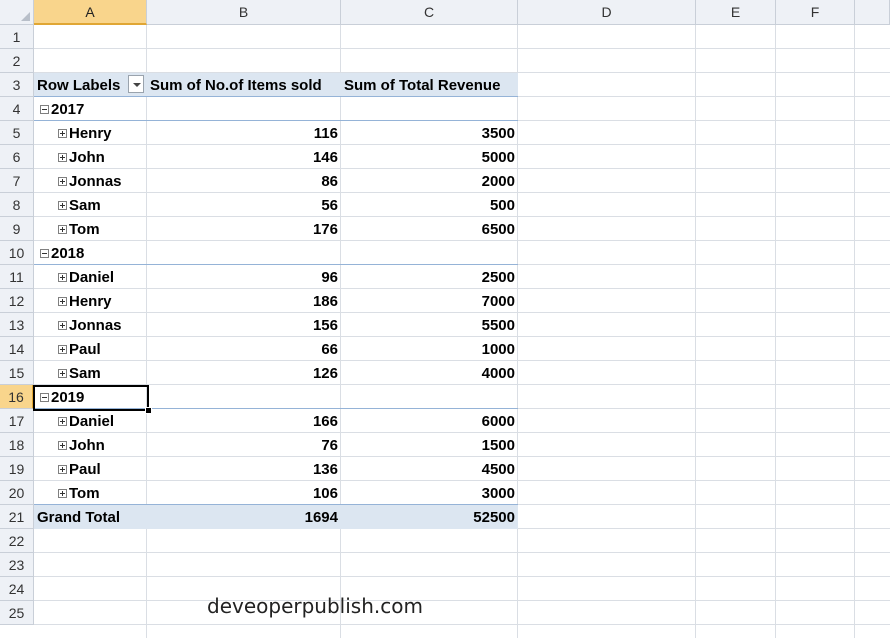  What do you see at coordinates (17, 613) in the screenshot?
I see `row-header-25: 25` at bounding box center [17, 613].